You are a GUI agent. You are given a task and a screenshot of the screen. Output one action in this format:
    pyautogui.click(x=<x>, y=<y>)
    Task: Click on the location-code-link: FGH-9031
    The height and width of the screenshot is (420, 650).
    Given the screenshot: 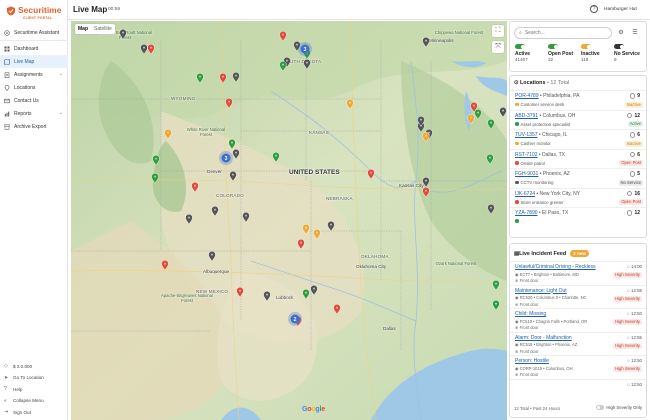 What is the action you would take?
    pyautogui.click(x=526, y=174)
    